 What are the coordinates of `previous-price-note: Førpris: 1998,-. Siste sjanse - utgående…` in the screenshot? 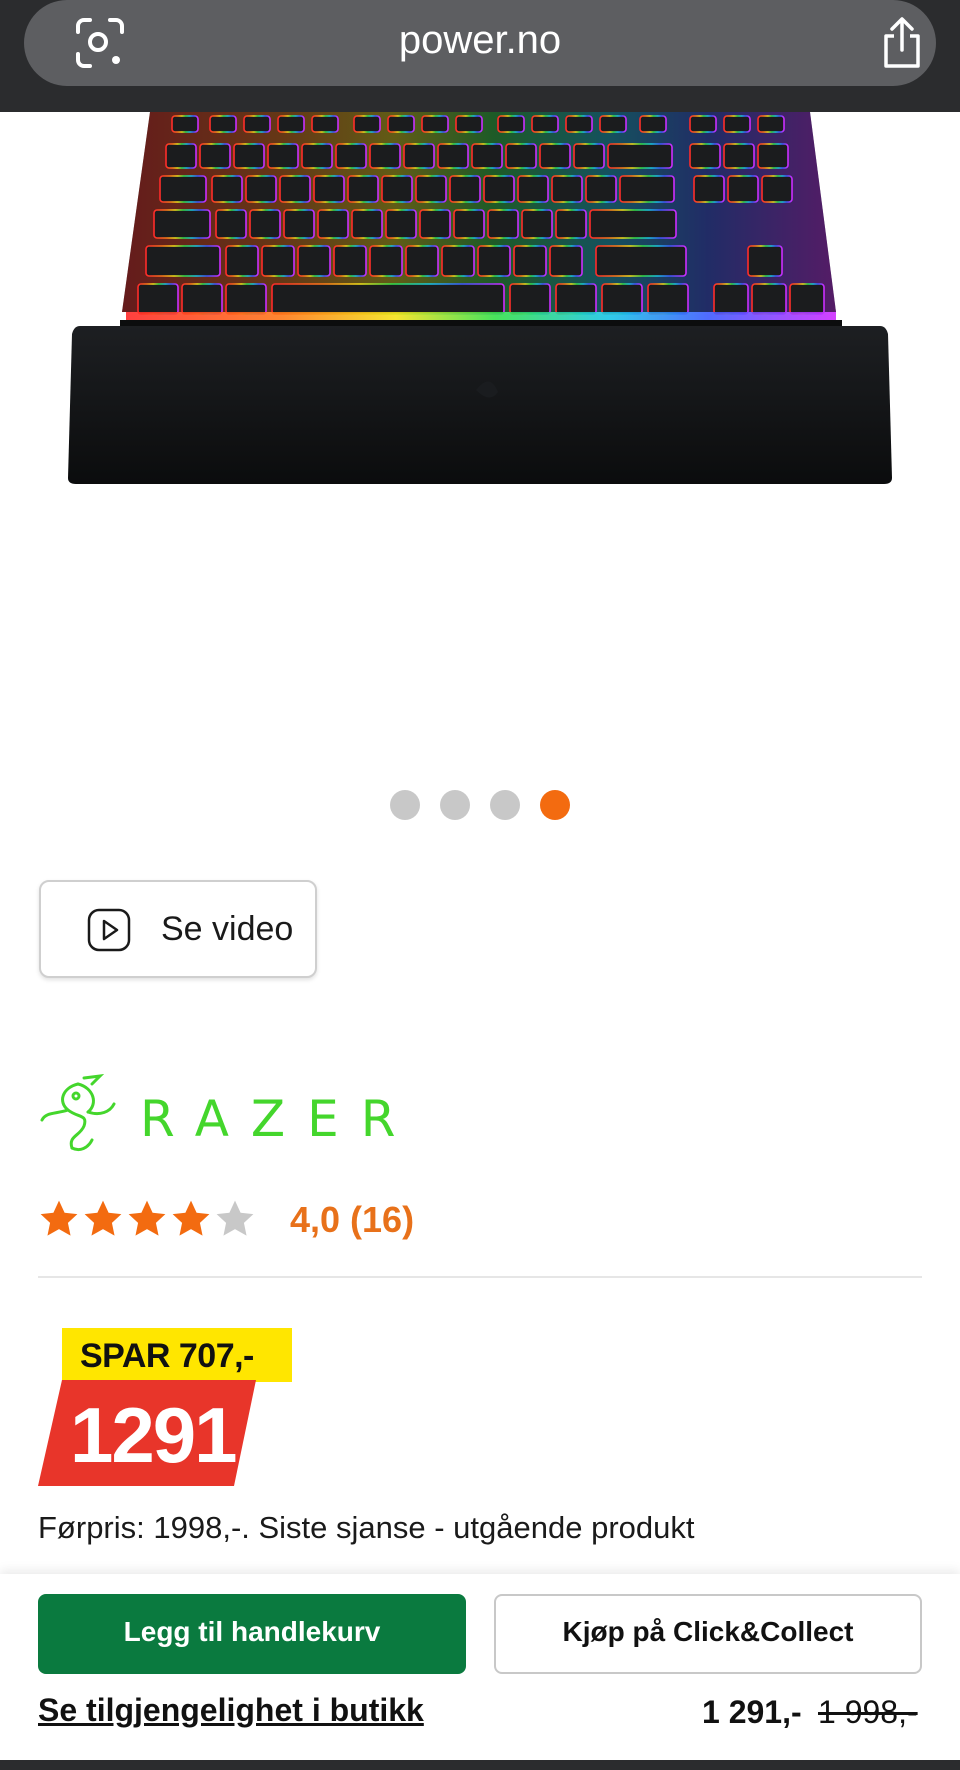 It's located at (366, 1527).